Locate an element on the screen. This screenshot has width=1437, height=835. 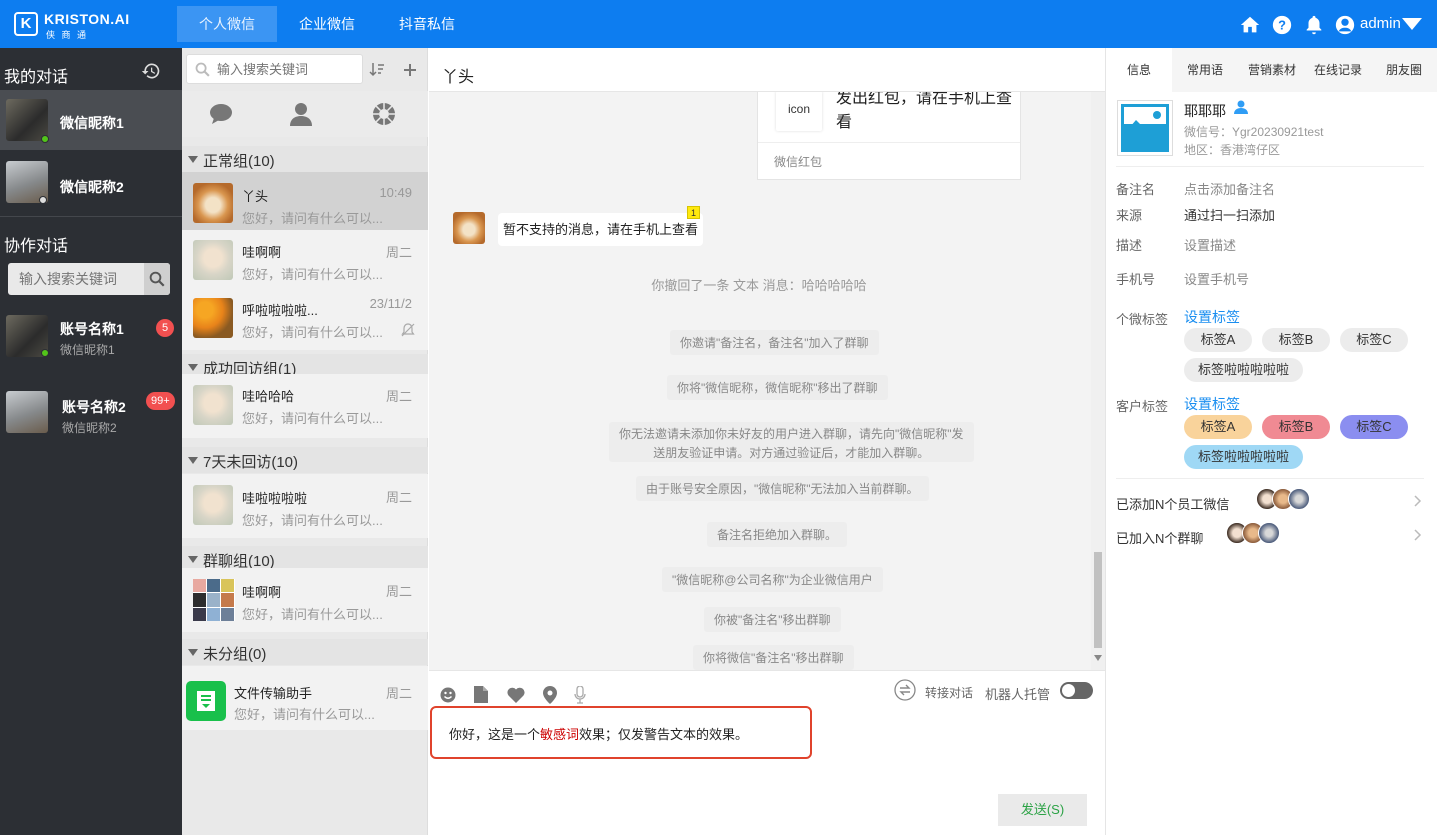
brand-logo: K KRISTON.AI 侠 商 通 is located at coordinates (71, 25).